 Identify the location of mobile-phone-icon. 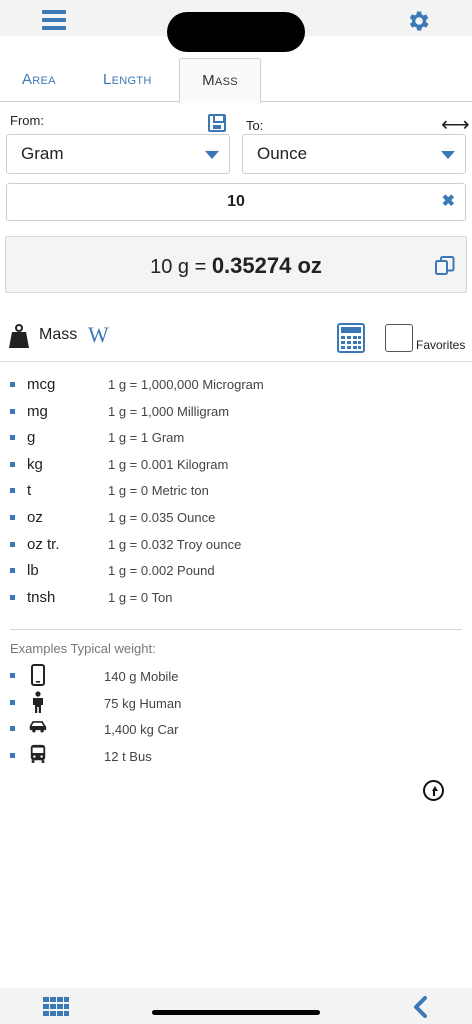
(38, 675).